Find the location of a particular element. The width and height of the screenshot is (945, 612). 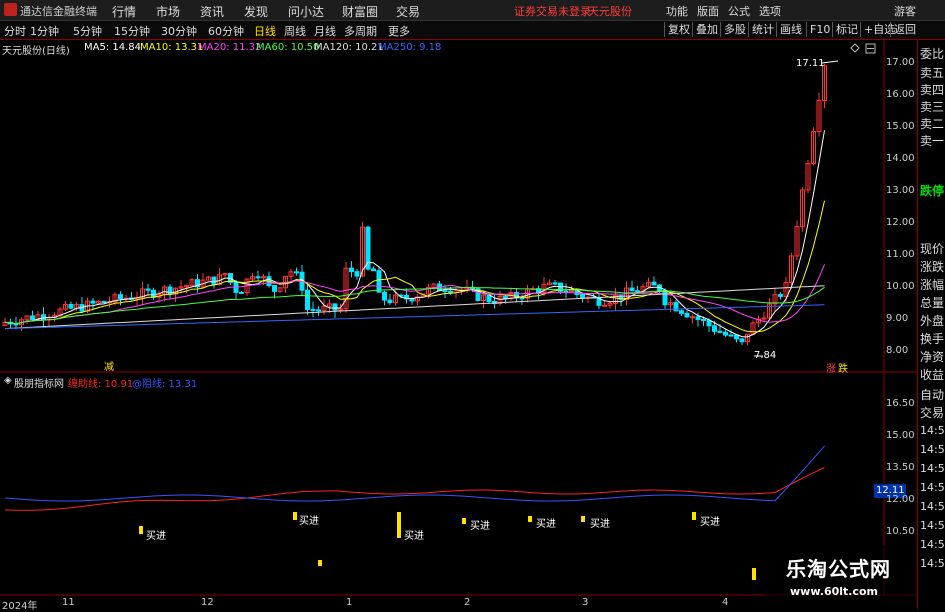

sub-legend-red: 缠助线: 10.91 is located at coordinates (101, 384).